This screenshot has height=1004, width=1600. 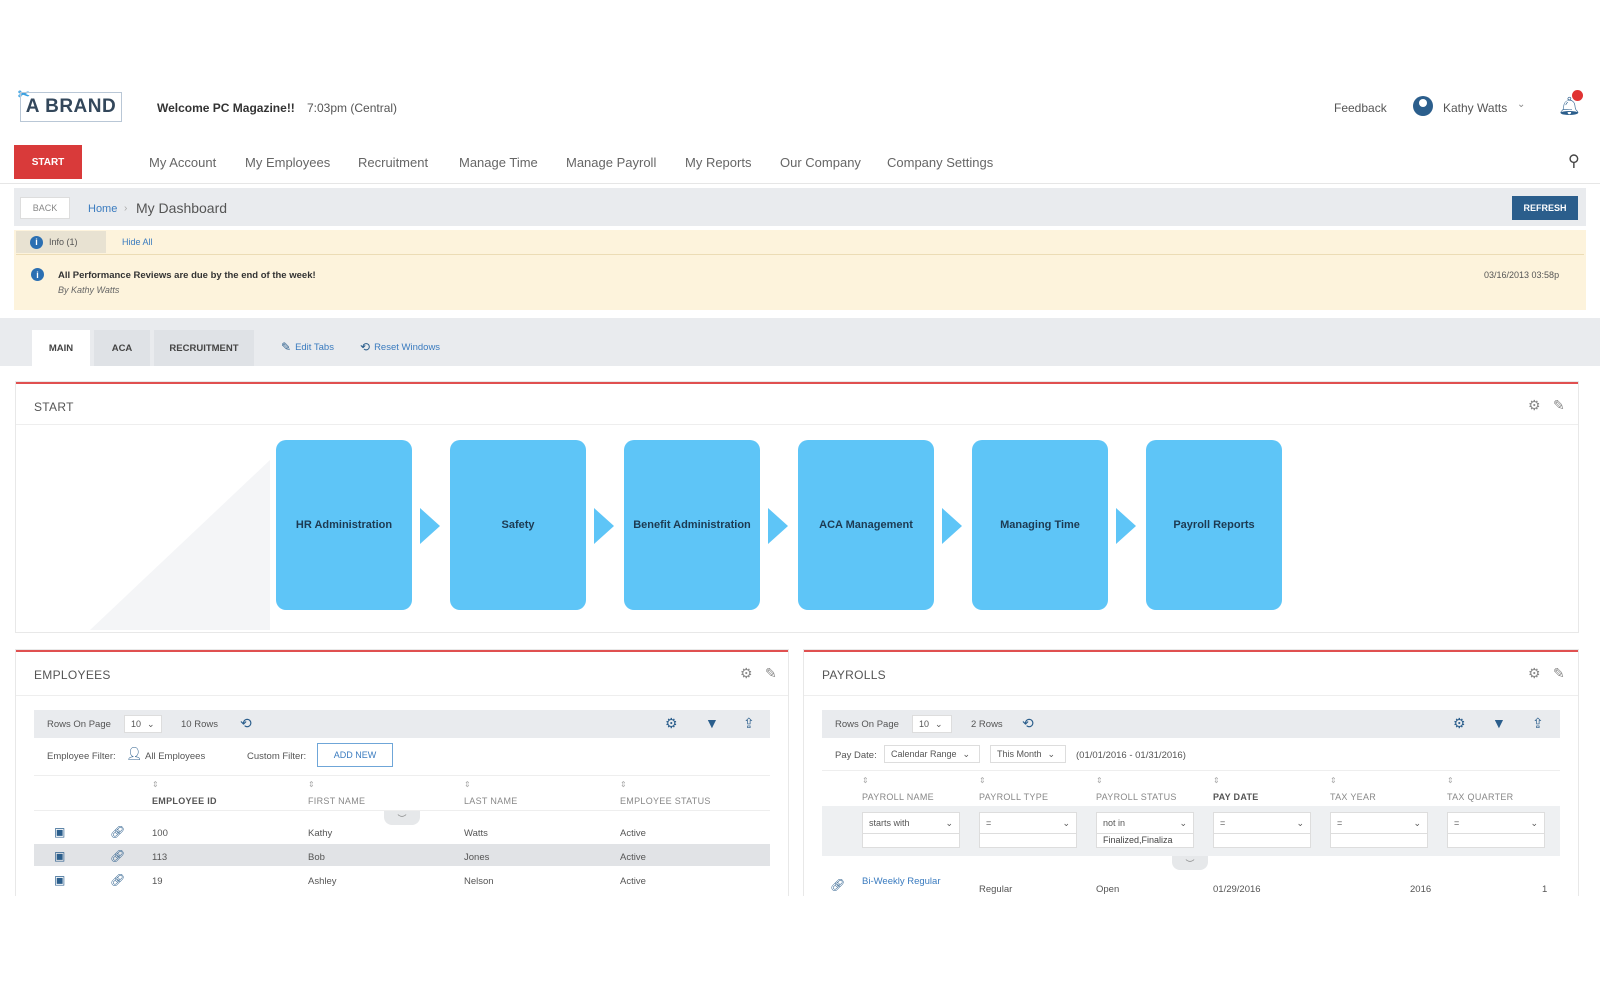 What do you see at coordinates (1108, 889) in the screenshot?
I see `cell-payroll-status: Open` at bounding box center [1108, 889].